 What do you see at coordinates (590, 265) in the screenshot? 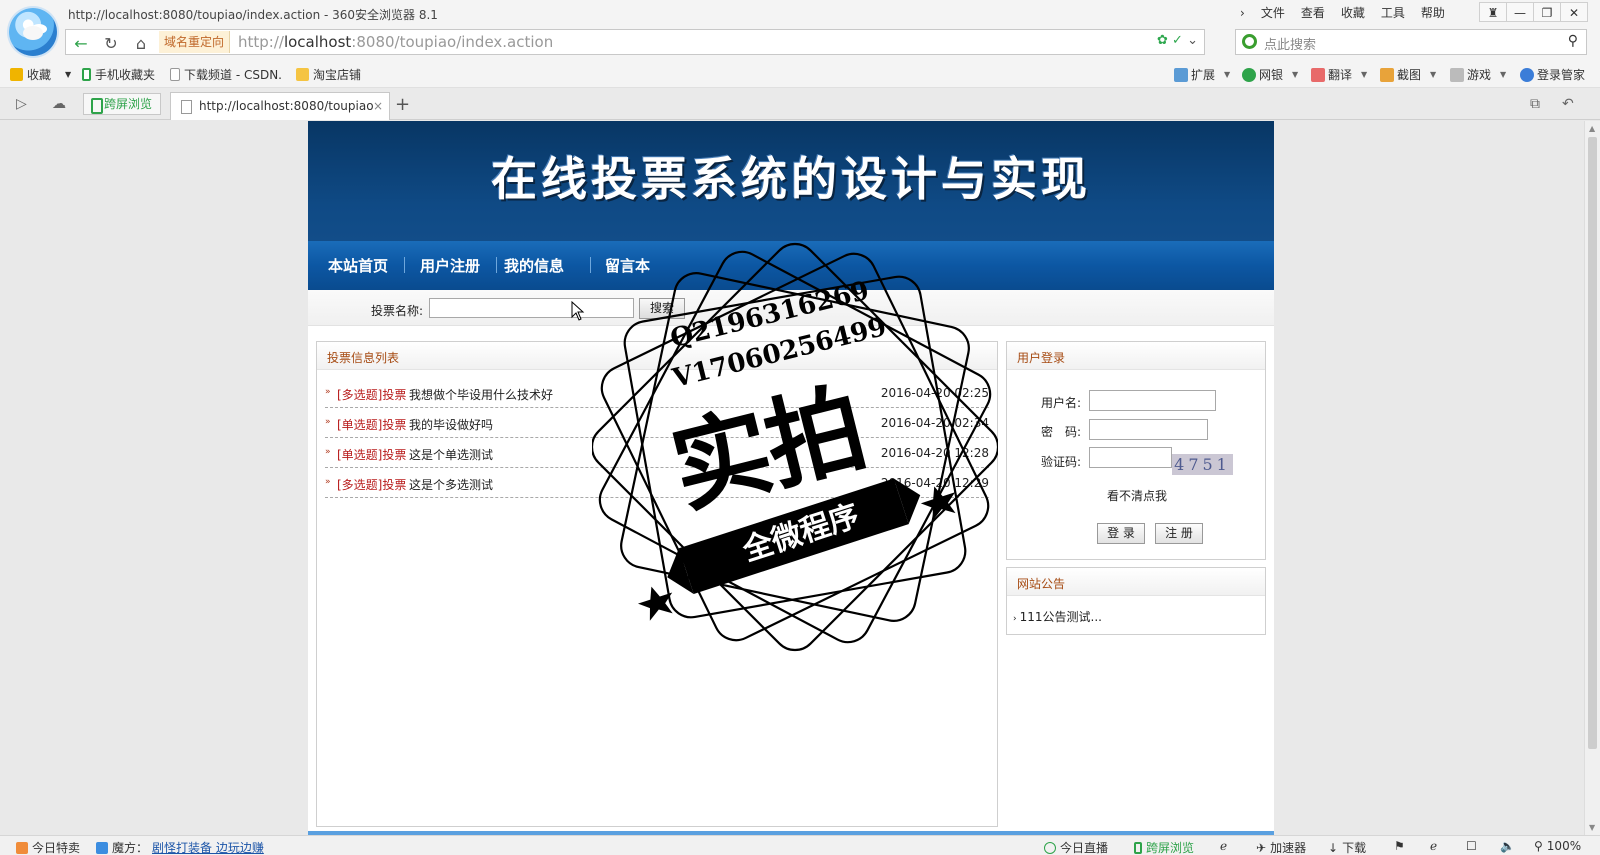
I see `nav-separator` at bounding box center [590, 265].